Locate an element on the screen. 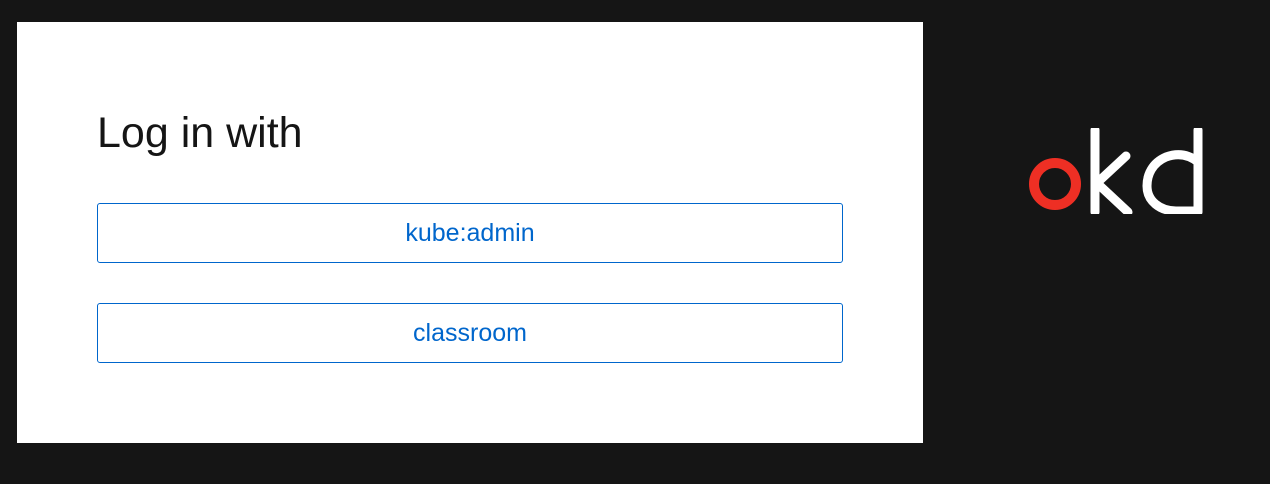 This screenshot has width=1270, height=484. login-title: Log in with is located at coordinates (200, 133).